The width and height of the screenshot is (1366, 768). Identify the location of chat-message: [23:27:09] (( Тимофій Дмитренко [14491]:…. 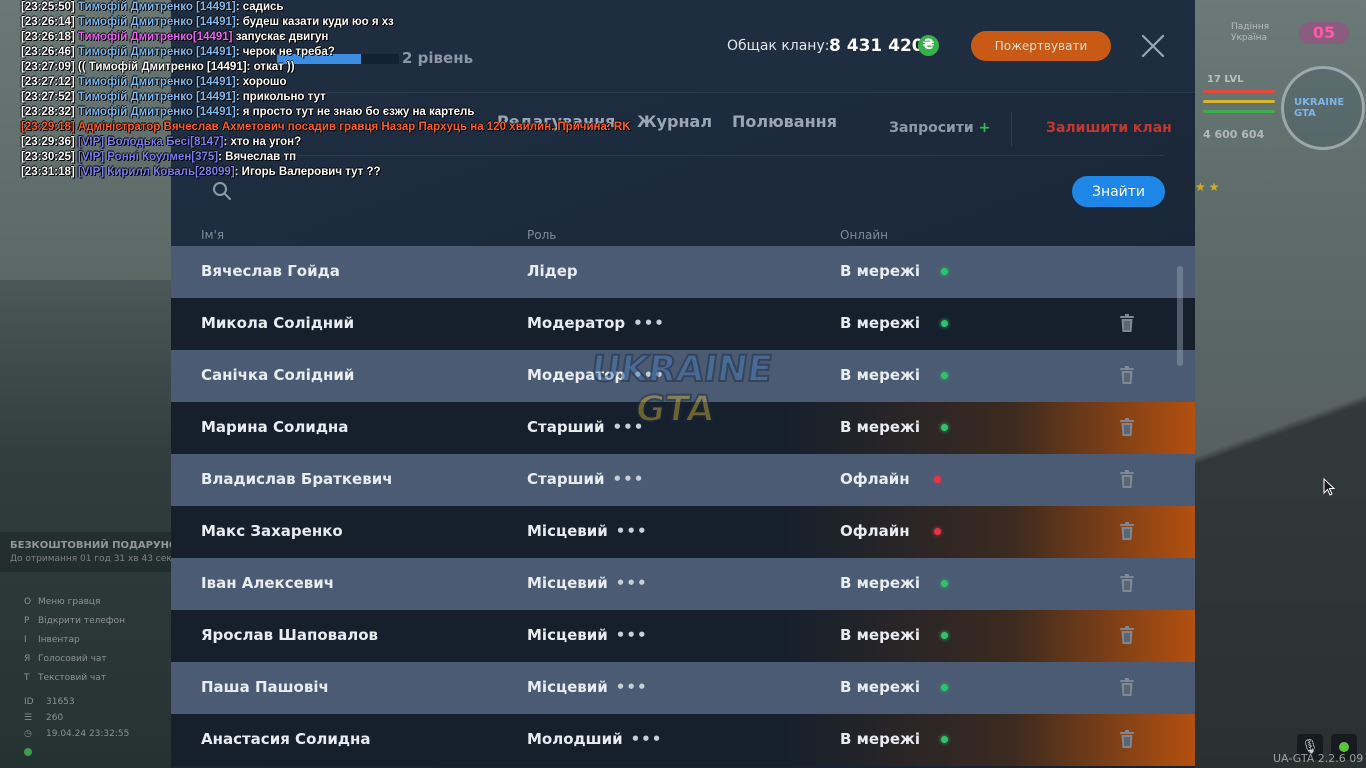
(326, 67).